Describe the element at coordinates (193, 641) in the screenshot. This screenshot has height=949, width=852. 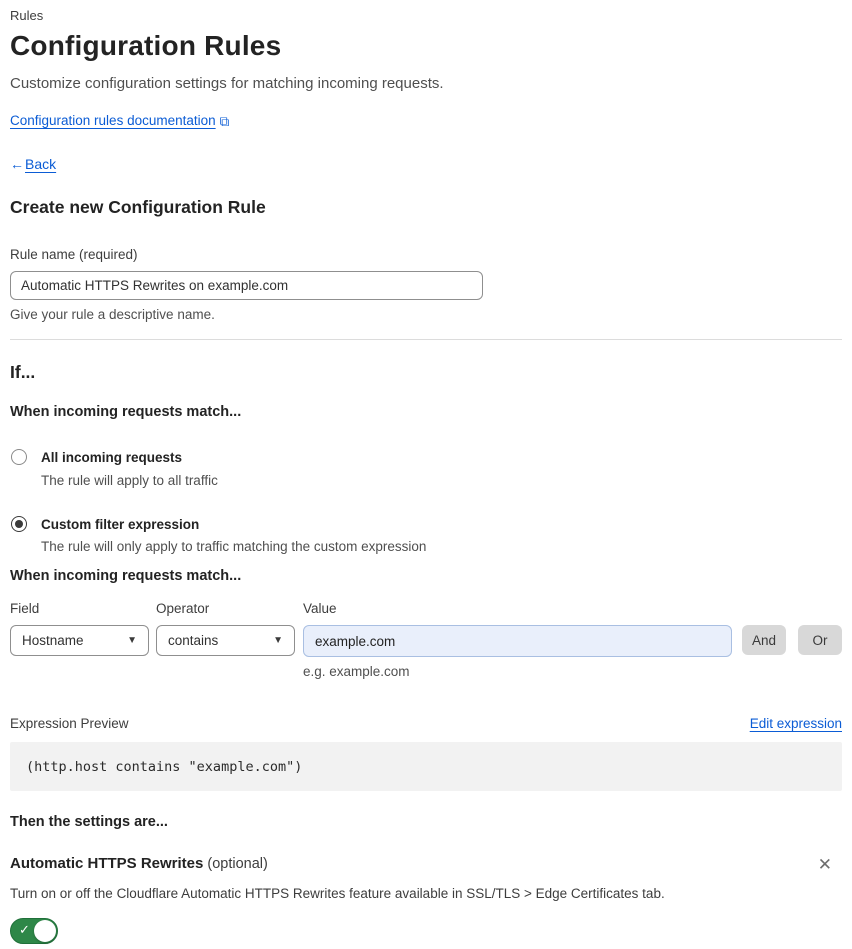
I see `operator-select-value: contains` at that location.